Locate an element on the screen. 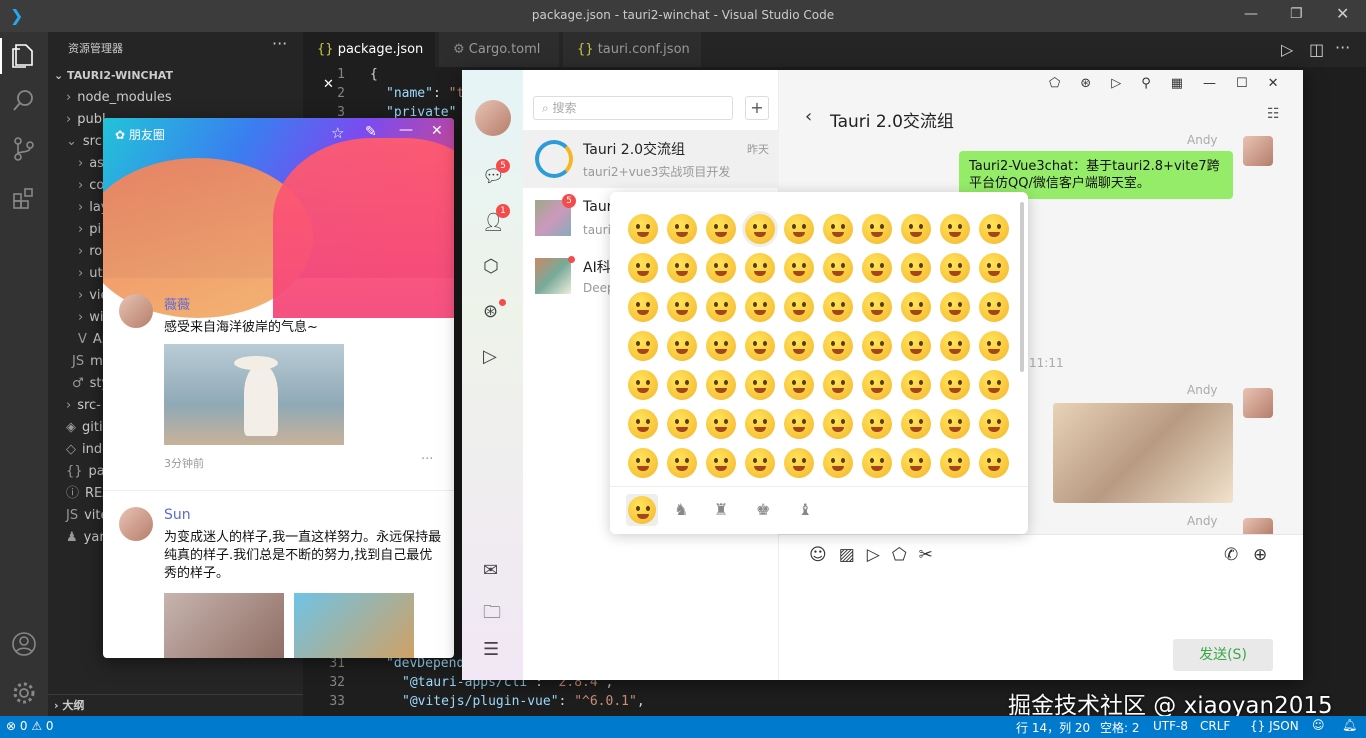 The image size is (1366, 738). account-icon is located at coordinates (24, 644).